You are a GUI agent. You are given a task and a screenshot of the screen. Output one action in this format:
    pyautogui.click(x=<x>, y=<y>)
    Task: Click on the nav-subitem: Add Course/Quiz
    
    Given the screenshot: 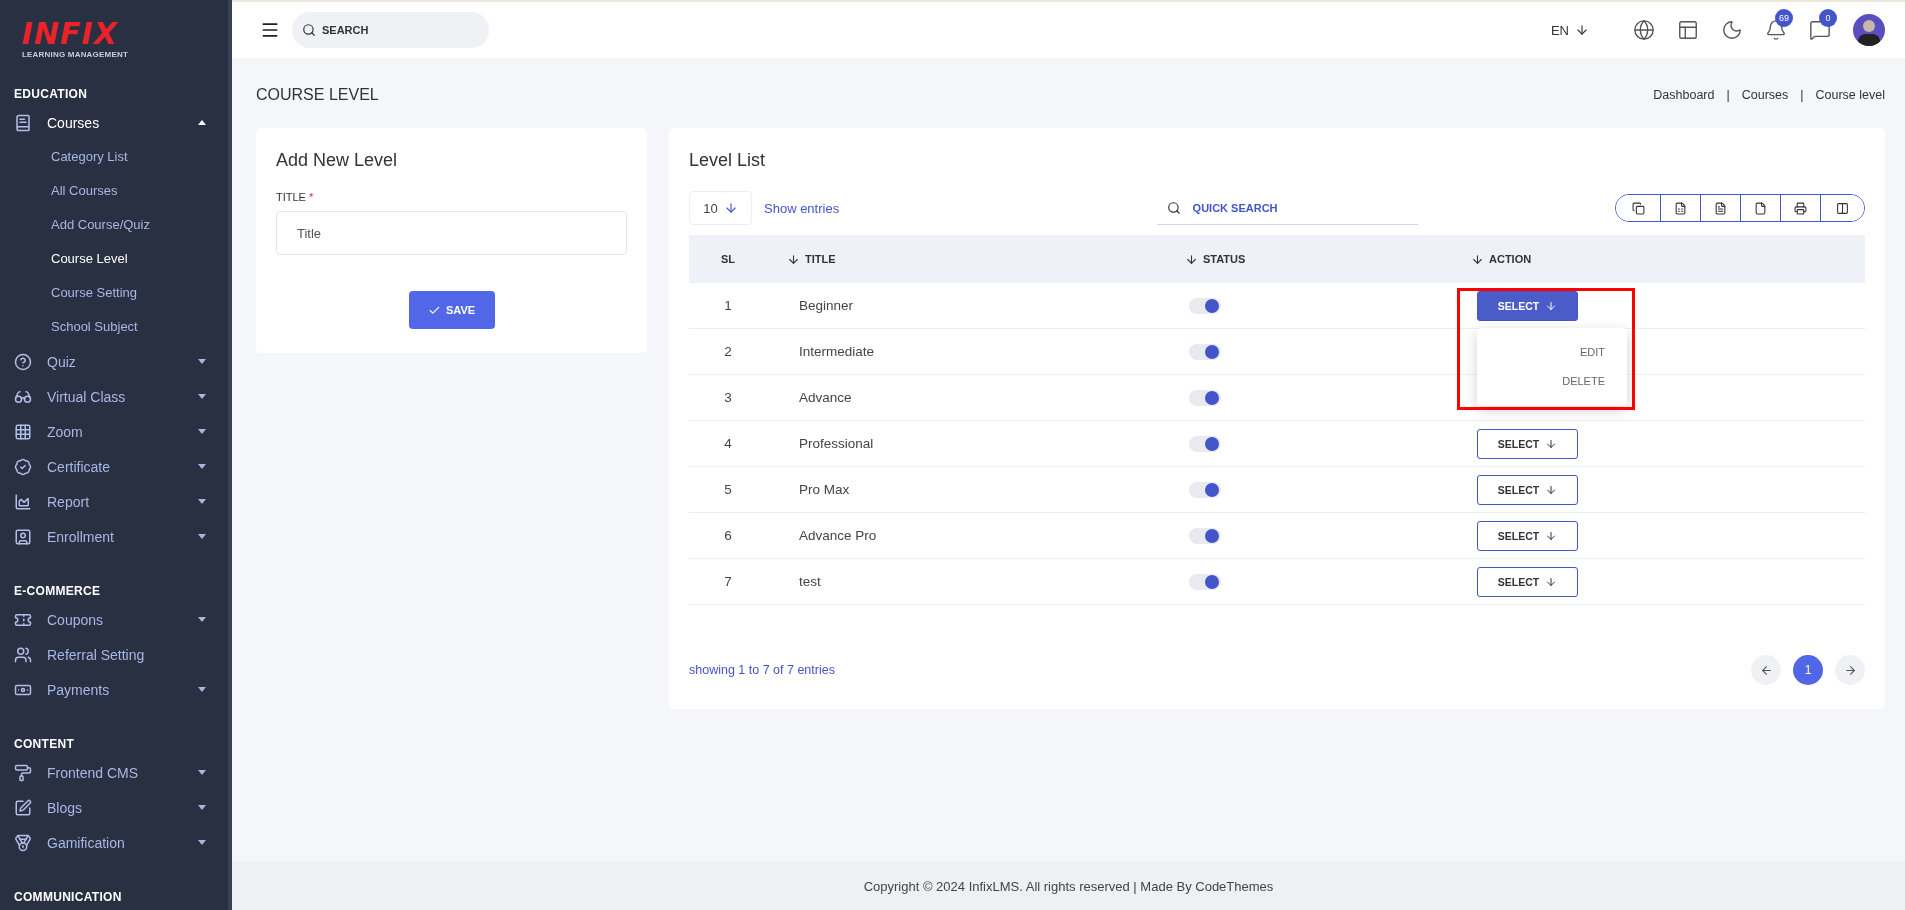 What is the action you would take?
    pyautogui.click(x=114, y=225)
    